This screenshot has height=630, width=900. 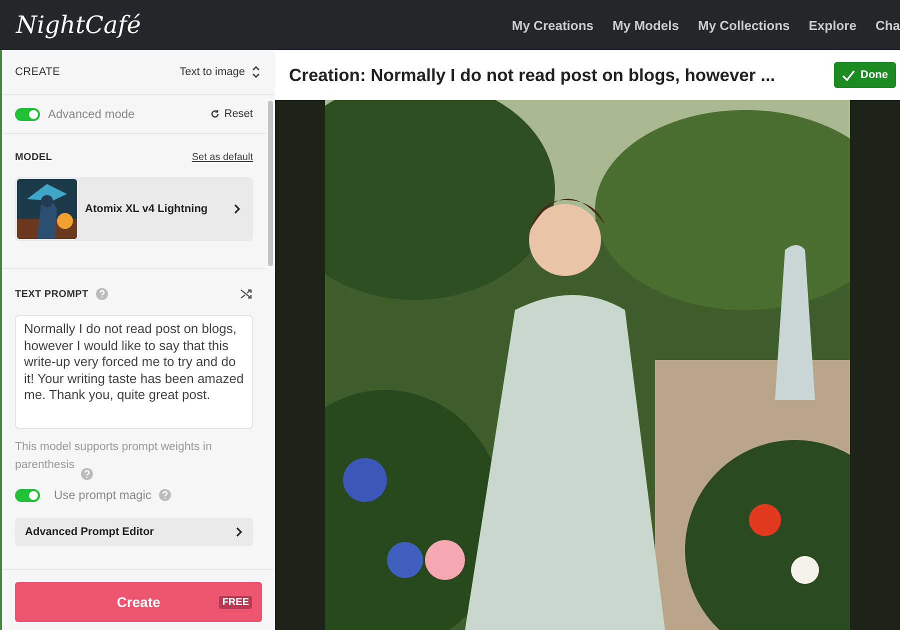 What do you see at coordinates (744, 25) in the screenshot?
I see `nav-link: My Collections` at bounding box center [744, 25].